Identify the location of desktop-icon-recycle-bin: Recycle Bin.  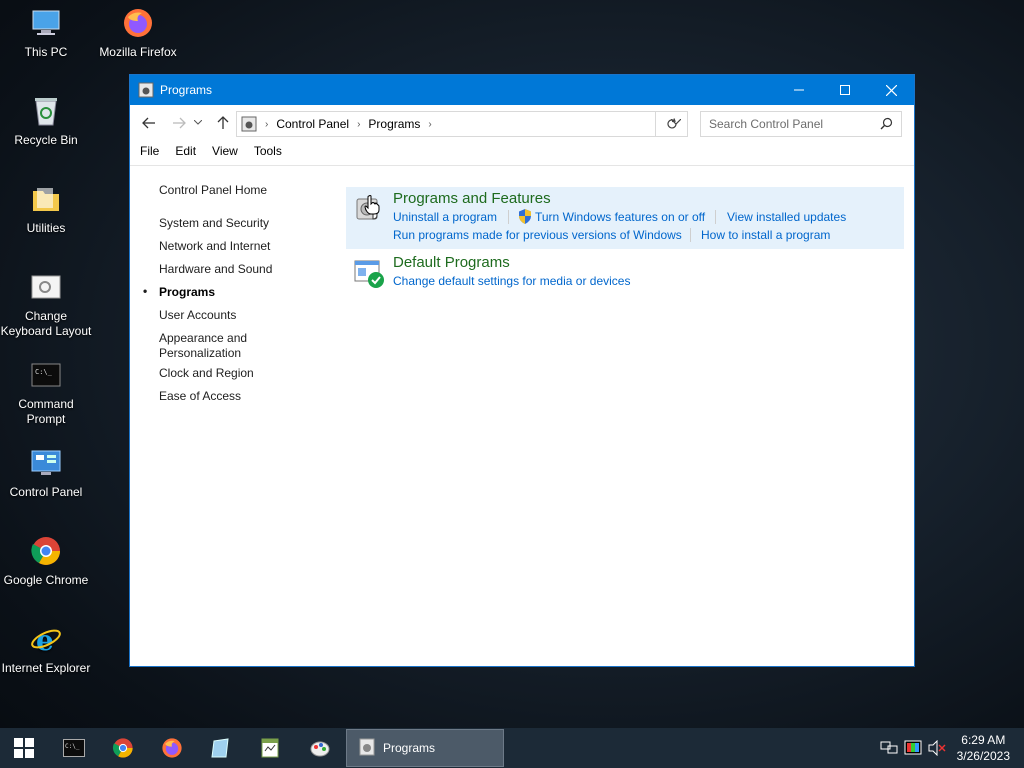
(46, 121).